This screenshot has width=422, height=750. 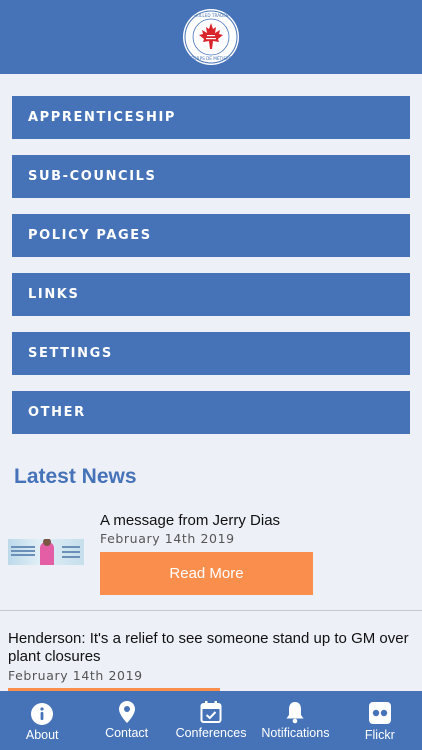 What do you see at coordinates (190, 520) in the screenshot?
I see `news-title: A message from Jerry Dias` at bounding box center [190, 520].